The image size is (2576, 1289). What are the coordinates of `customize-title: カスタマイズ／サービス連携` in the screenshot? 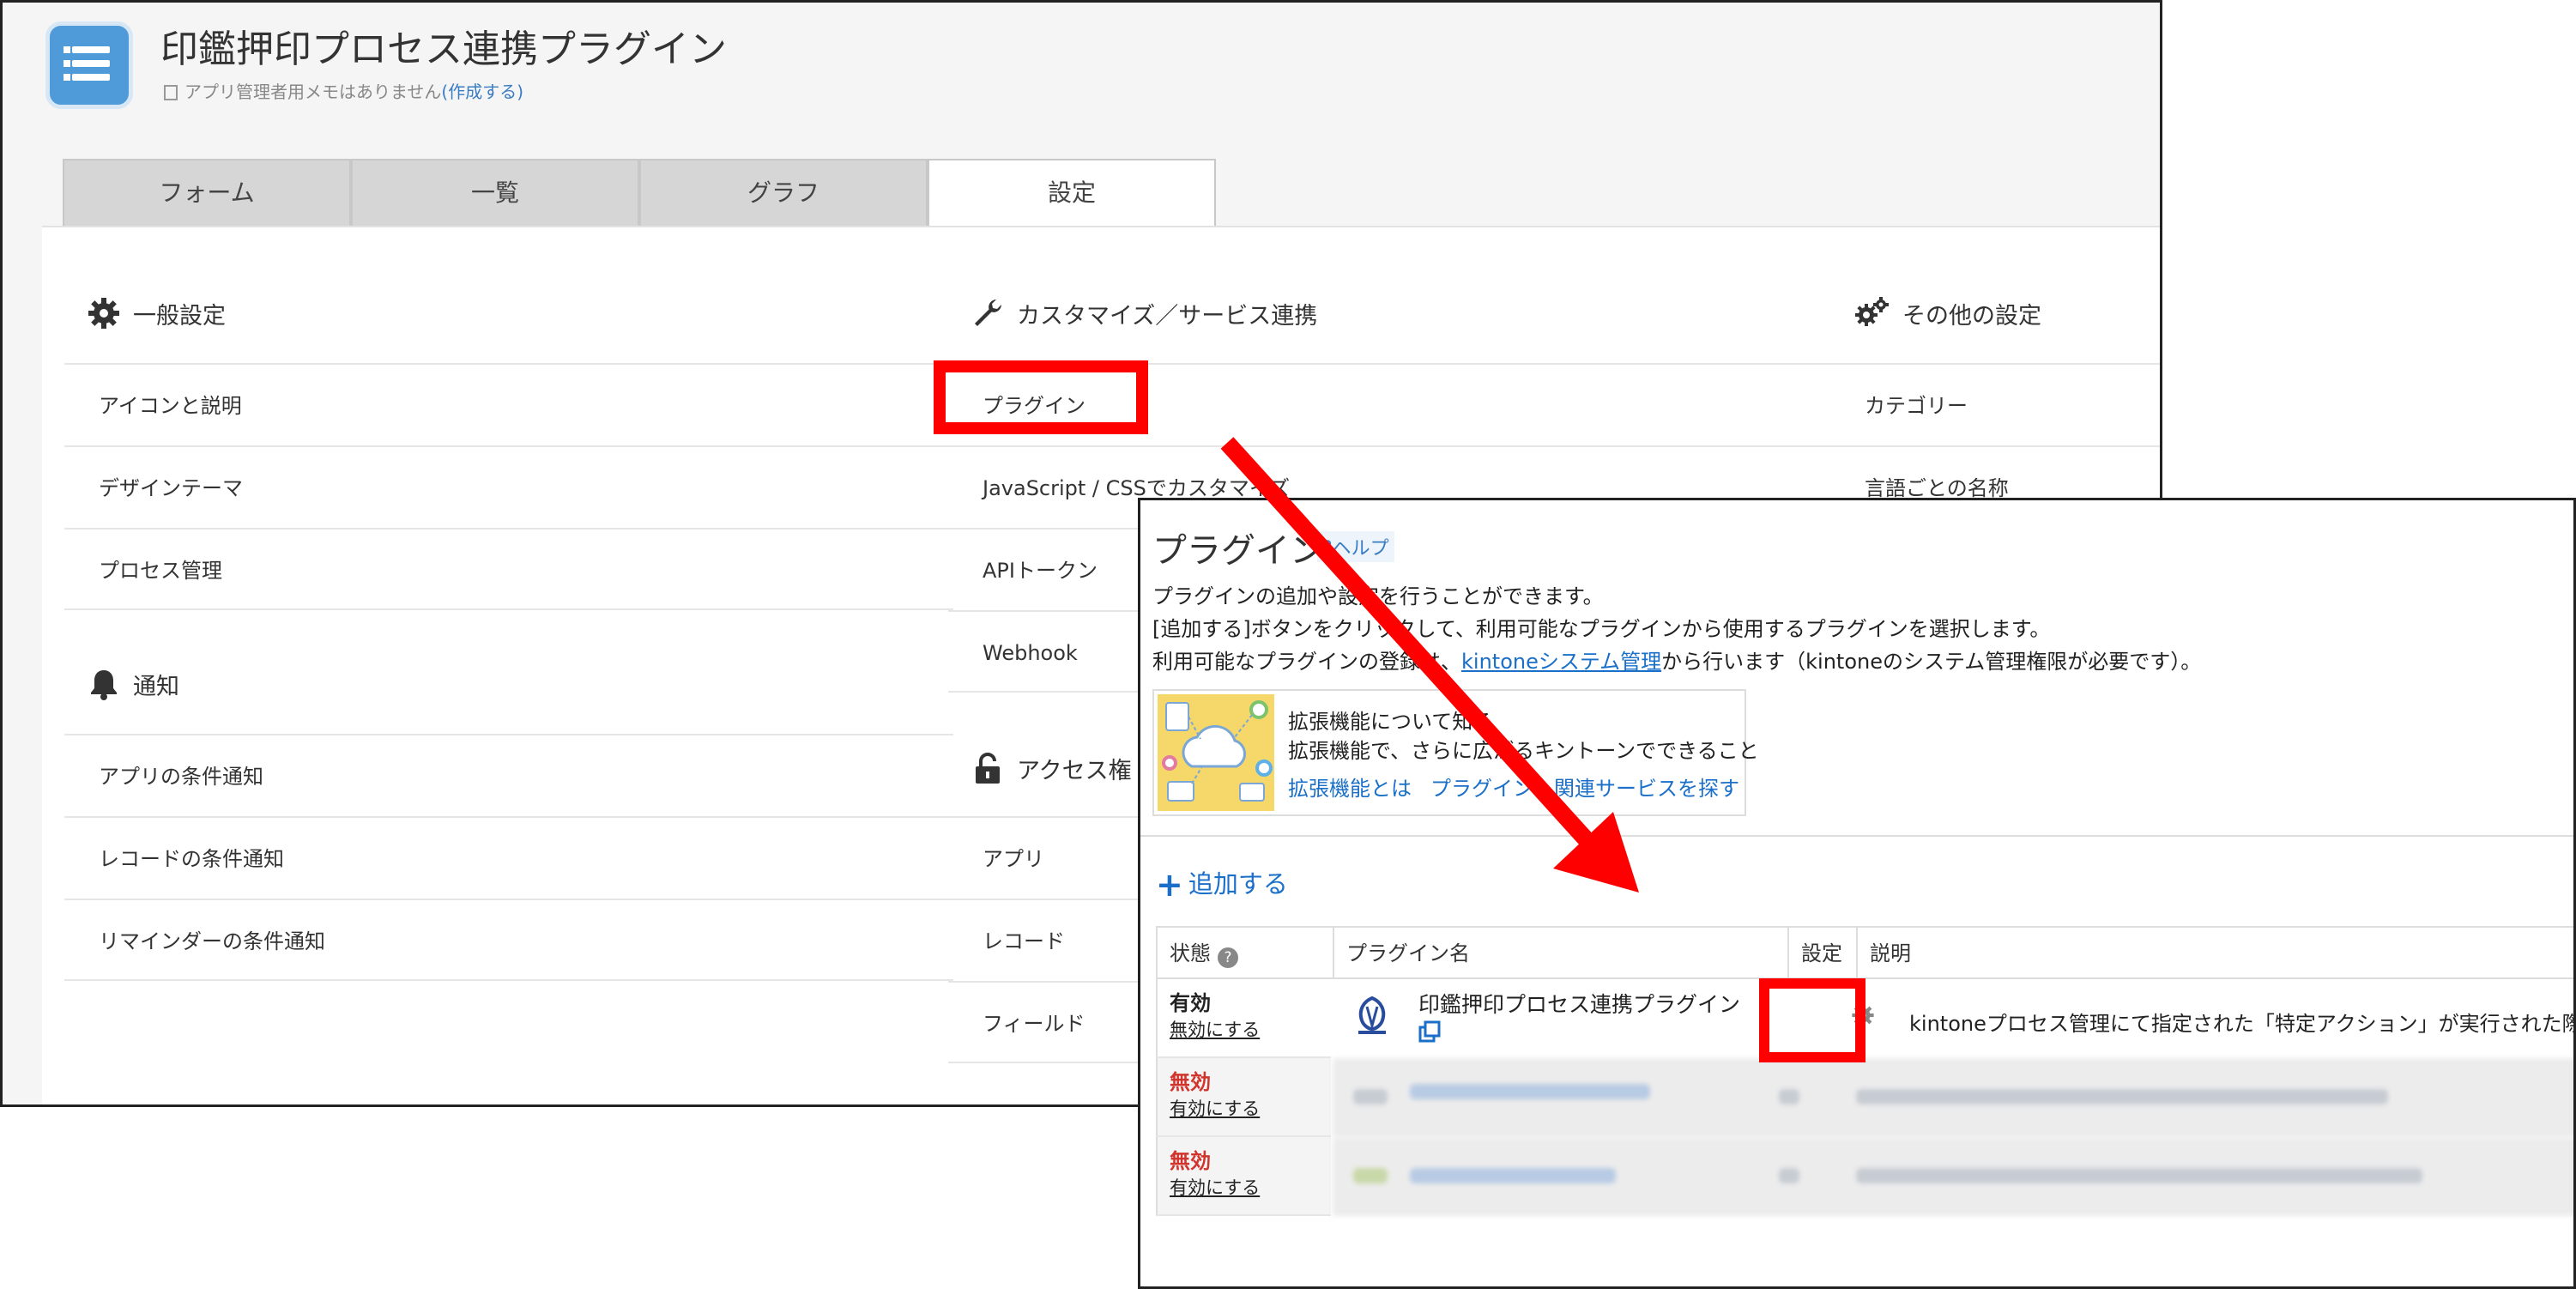 It's located at (1167, 316).